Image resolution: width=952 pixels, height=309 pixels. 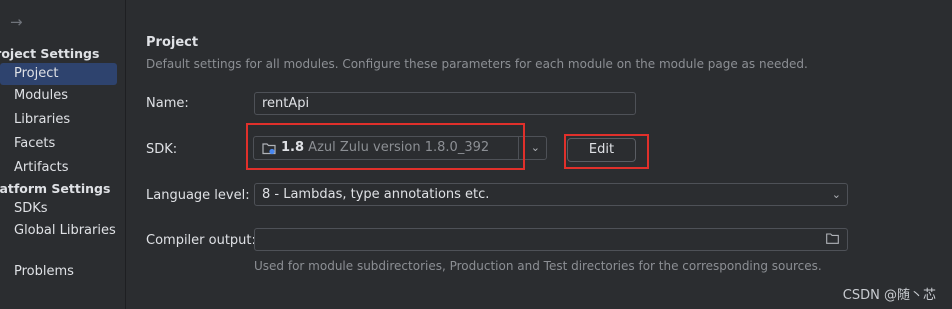 I want to click on sdk-dropdown: 1.8 Azul Zulu version 1.8.0_392 ⌄, so click(x=400, y=148).